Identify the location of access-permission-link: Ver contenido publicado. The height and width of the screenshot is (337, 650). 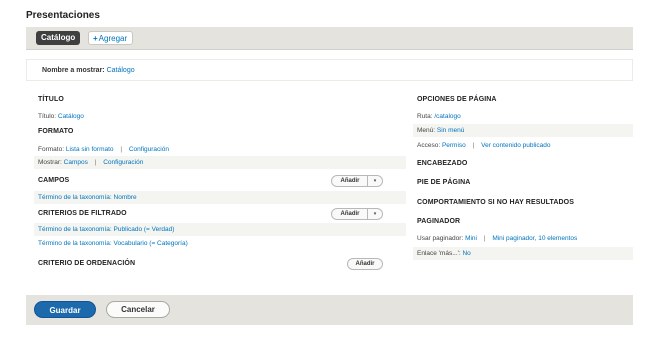
(515, 145).